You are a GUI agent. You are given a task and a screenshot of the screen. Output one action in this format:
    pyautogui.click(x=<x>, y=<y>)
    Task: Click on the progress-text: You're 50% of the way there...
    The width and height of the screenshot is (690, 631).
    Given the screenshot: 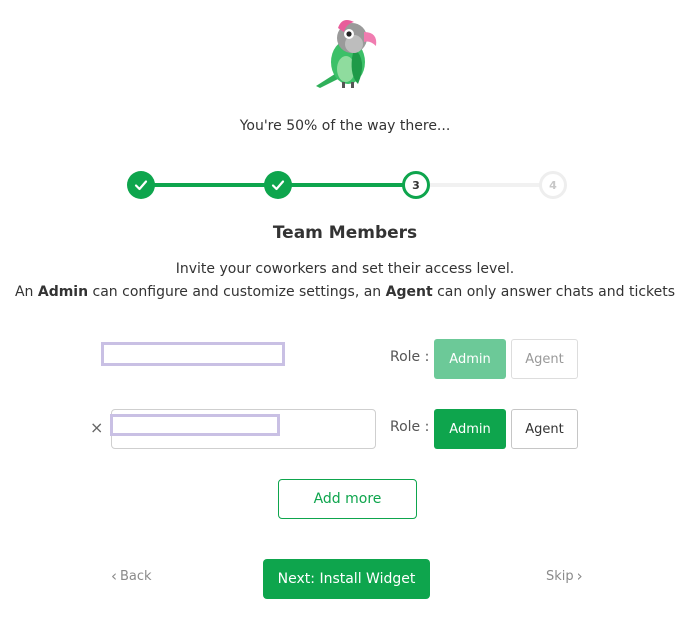 What is the action you would take?
    pyautogui.click(x=345, y=126)
    